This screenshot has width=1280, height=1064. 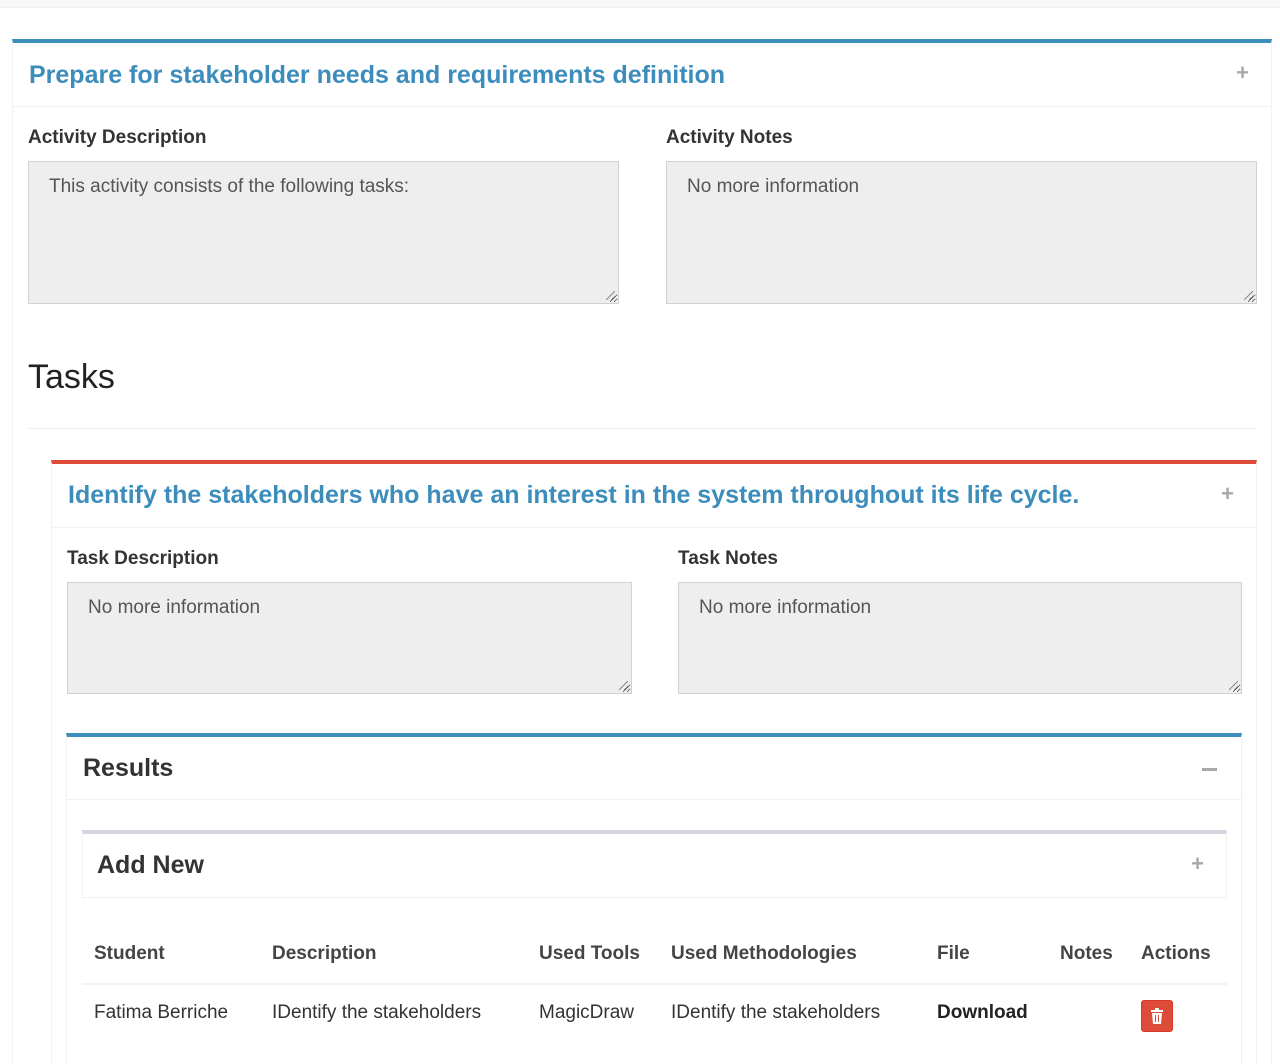 What do you see at coordinates (589, 953) in the screenshot?
I see `column-header-used-tools: Used Tools` at bounding box center [589, 953].